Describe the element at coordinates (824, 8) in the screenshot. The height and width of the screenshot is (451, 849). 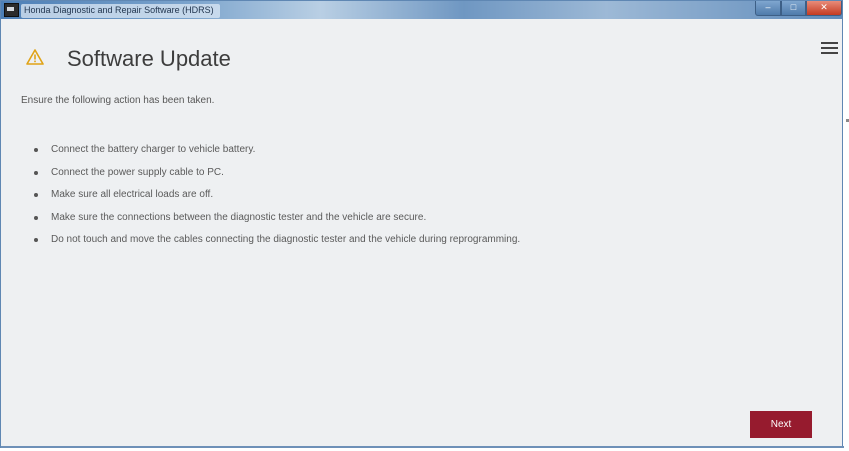
I see `close-button: ✕` at that location.